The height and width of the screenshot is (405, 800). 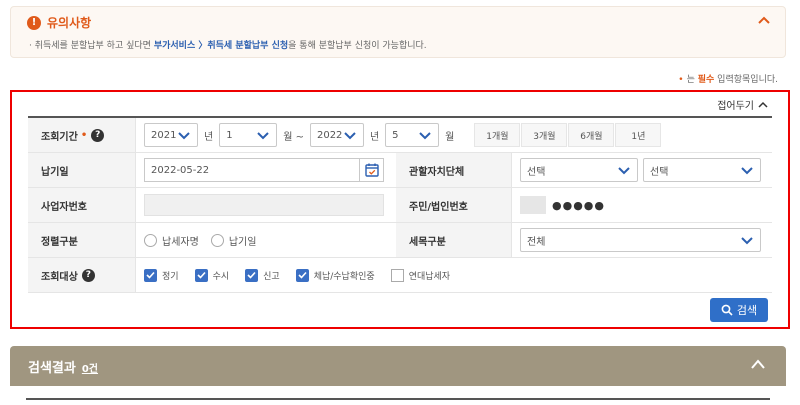 What do you see at coordinates (229, 135) in the screenshot?
I see `start-month-value: 1` at bounding box center [229, 135].